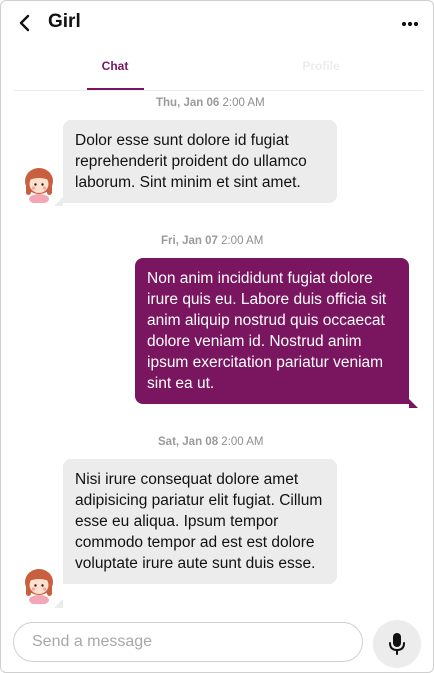 The width and height of the screenshot is (434, 673). What do you see at coordinates (188, 103) in the screenshot?
I see `timestamp-day: Thu, Jan 06` at bounding box center [188, 103].